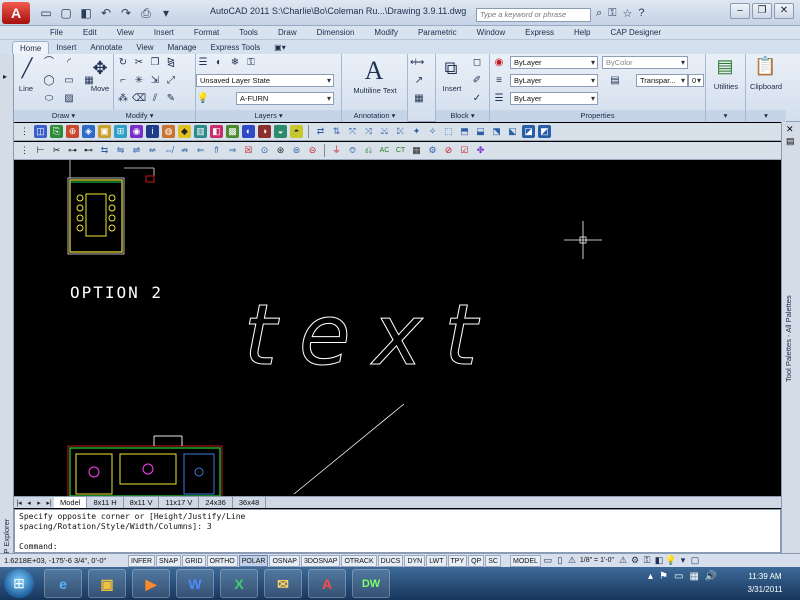 The width and height of the screenshot is (800, 600). I want to click on menu-tools: Tools, so click(248, 33).